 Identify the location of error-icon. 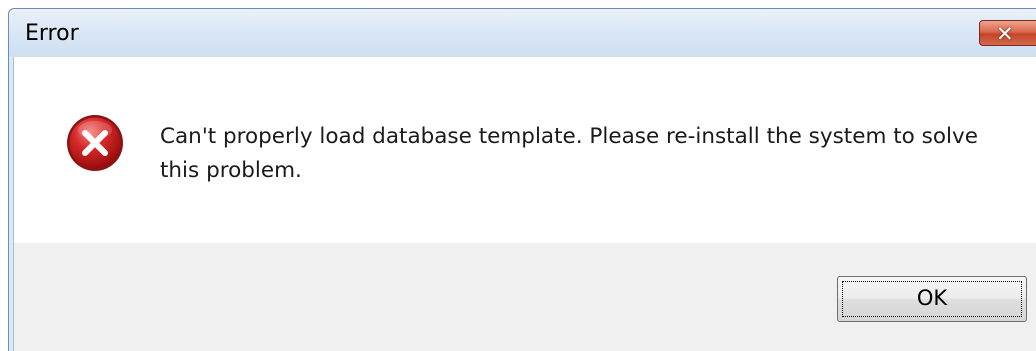
(95, 143).